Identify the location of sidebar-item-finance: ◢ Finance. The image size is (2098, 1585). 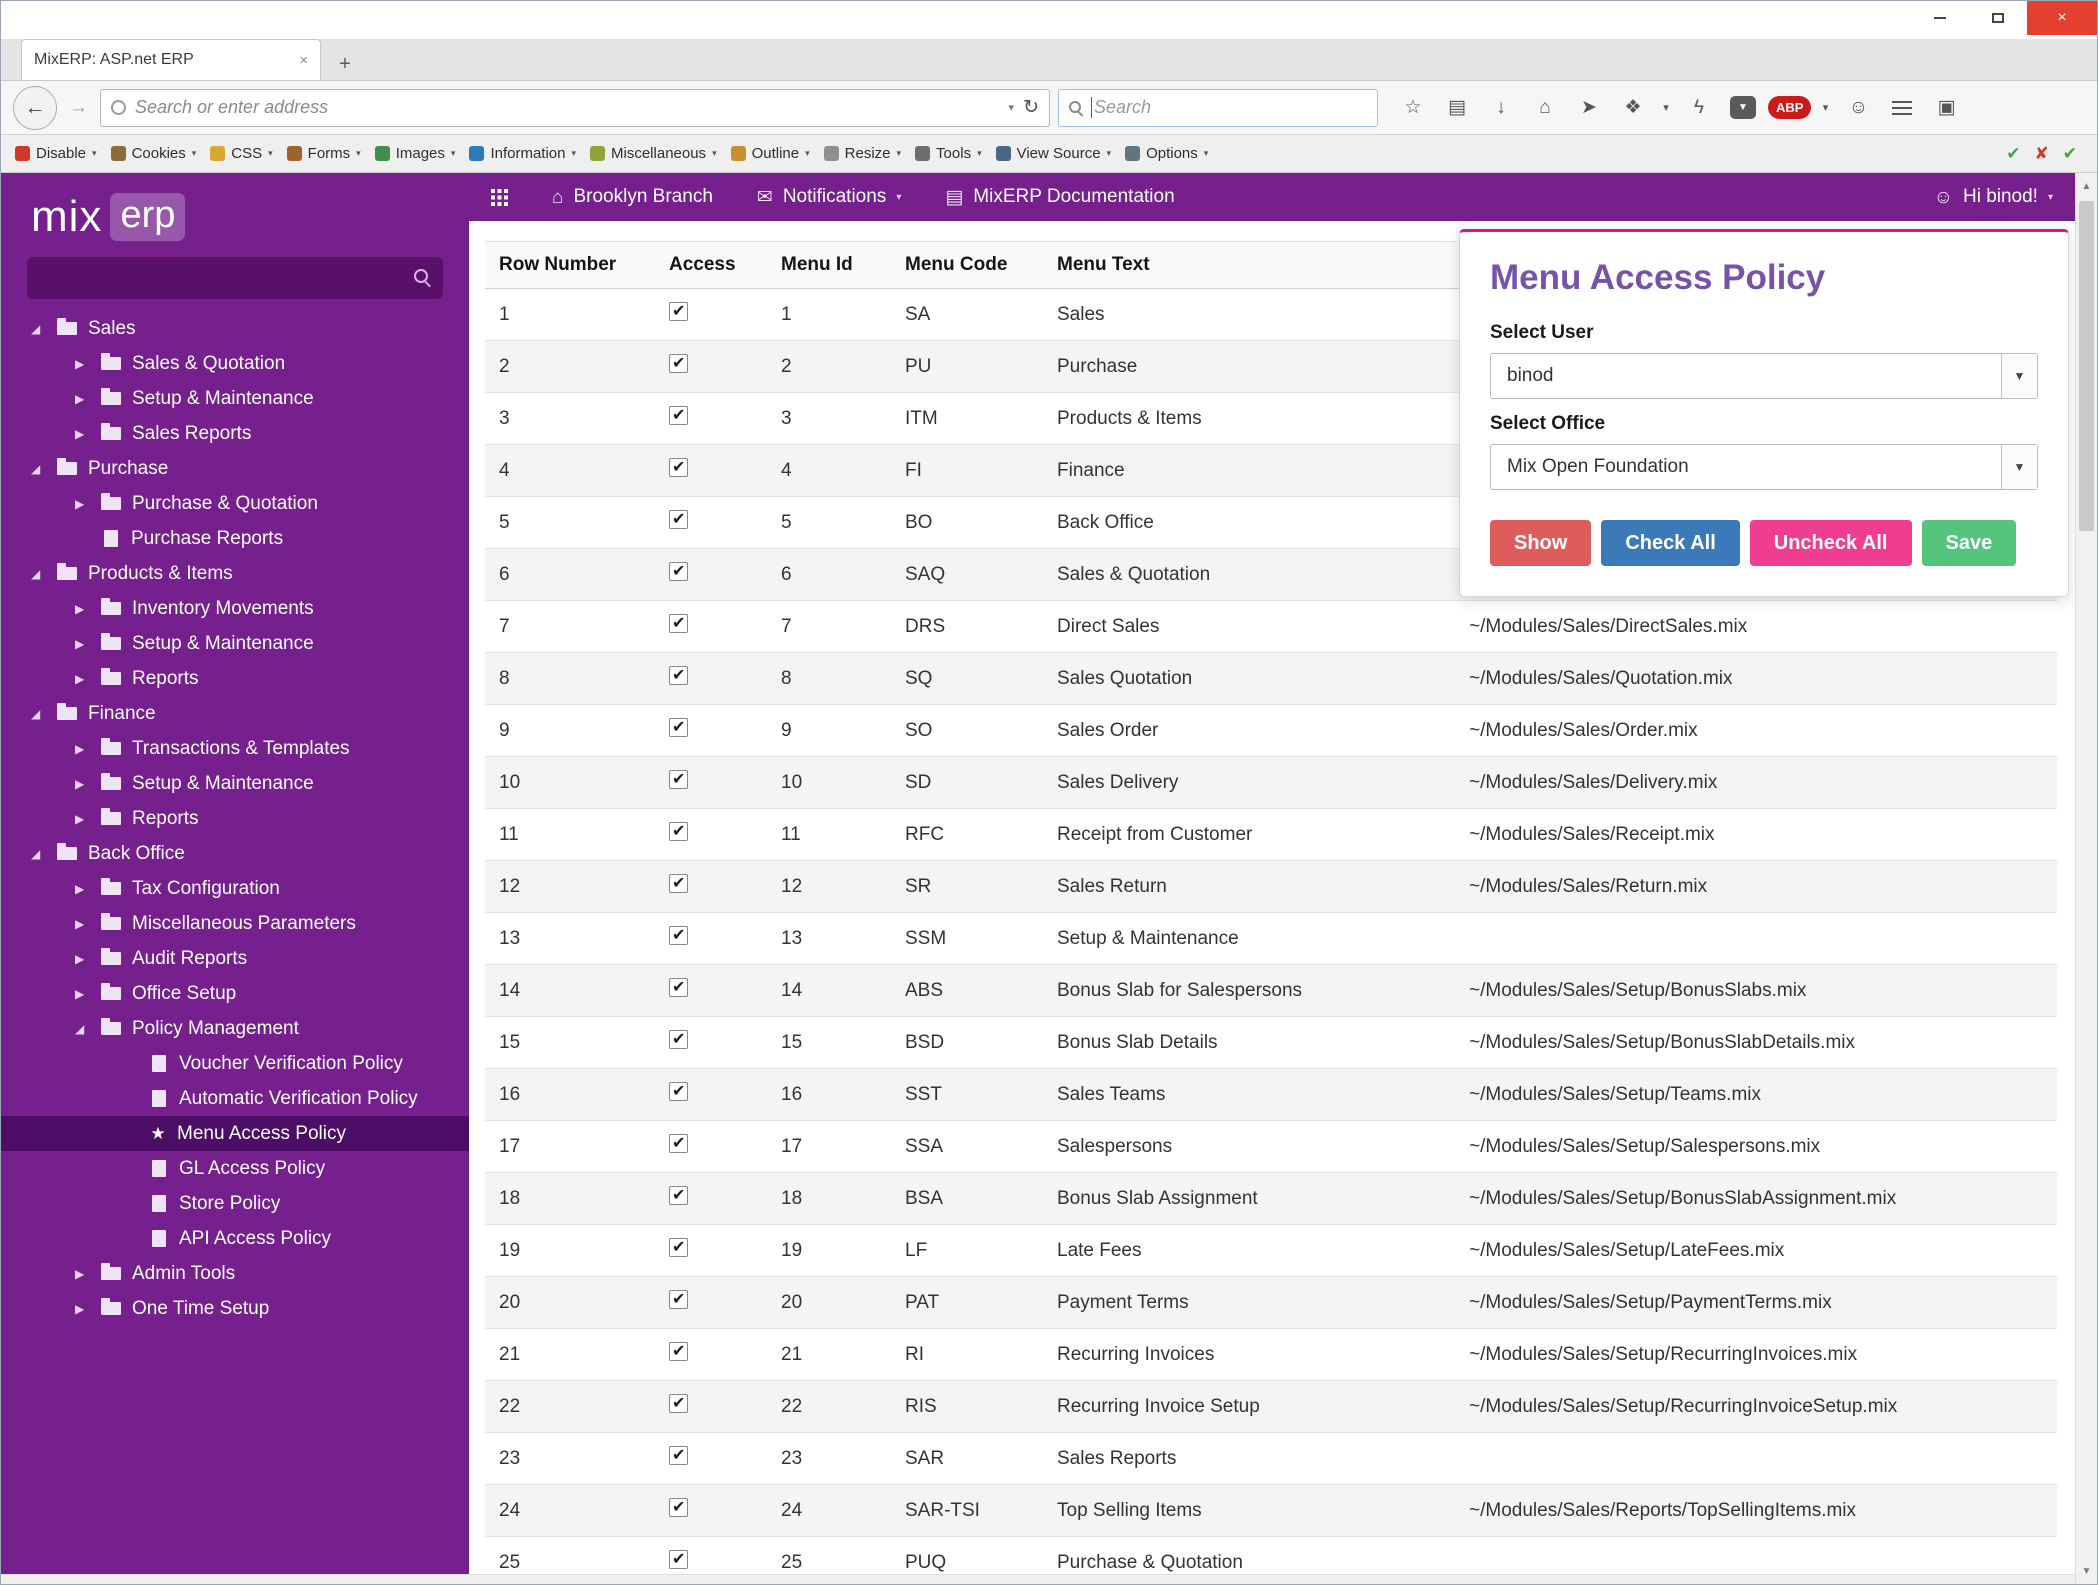
(235, 713).